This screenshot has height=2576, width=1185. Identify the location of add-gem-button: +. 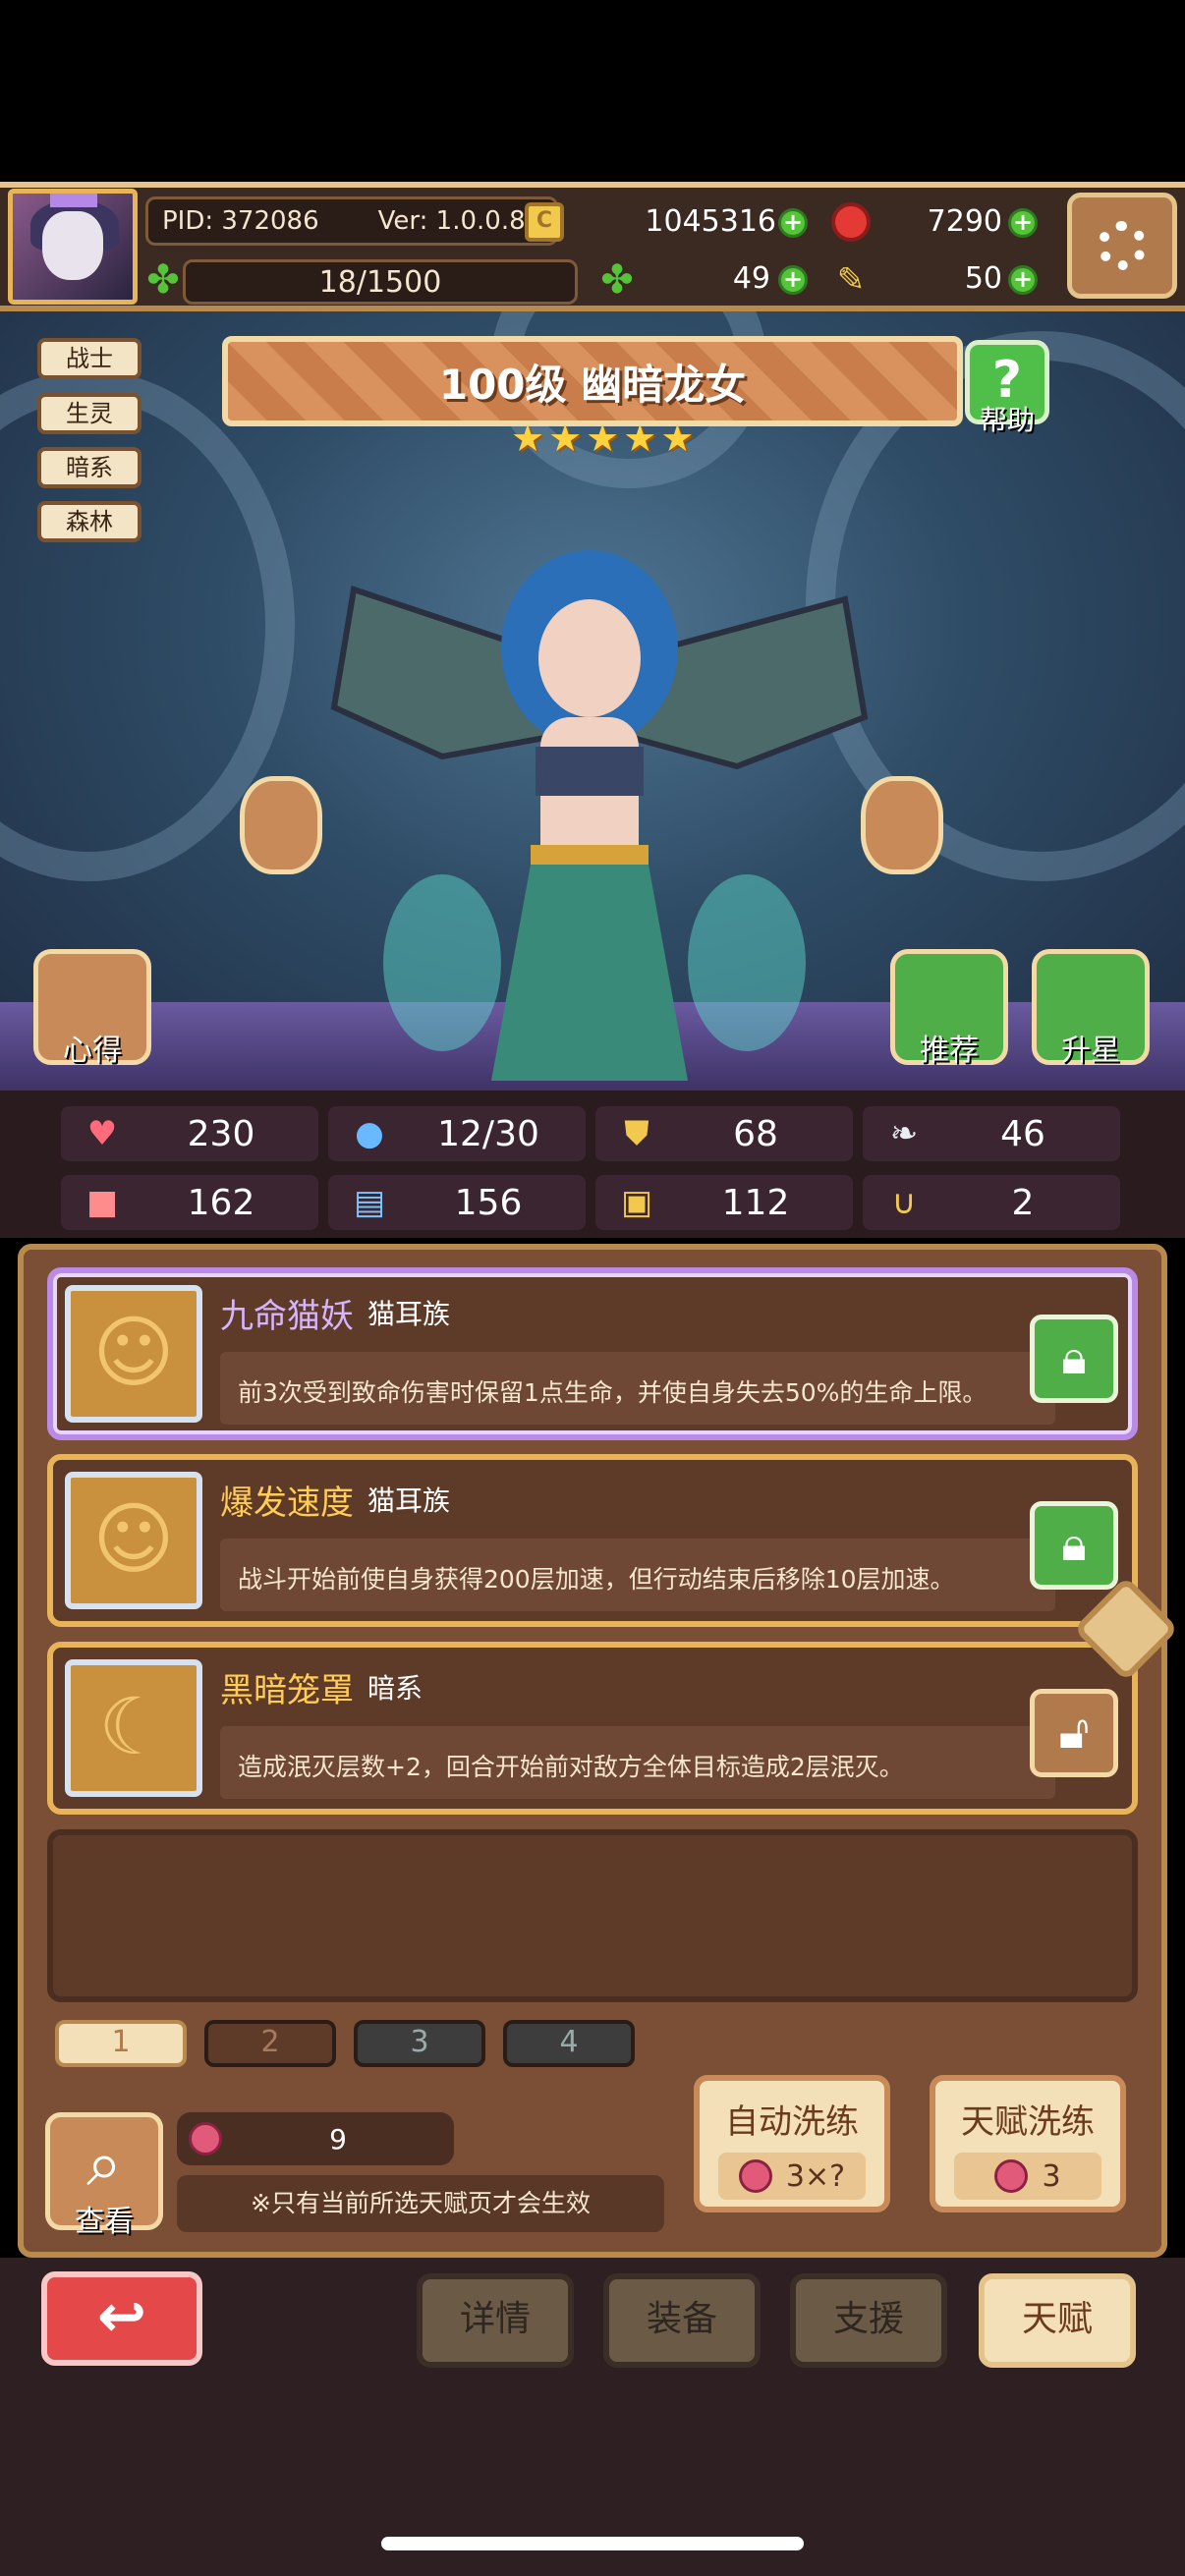
(1023, 223).